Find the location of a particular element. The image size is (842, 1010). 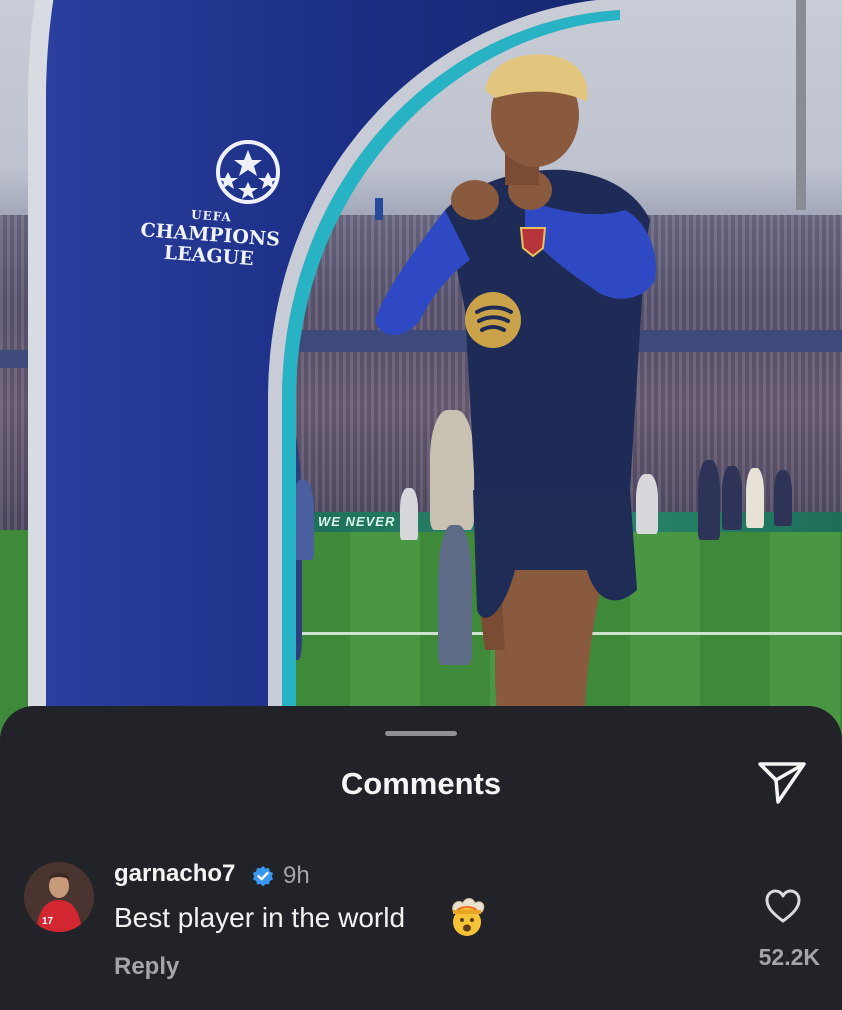

comment-time: 9h is located at coordinates (296, 875).